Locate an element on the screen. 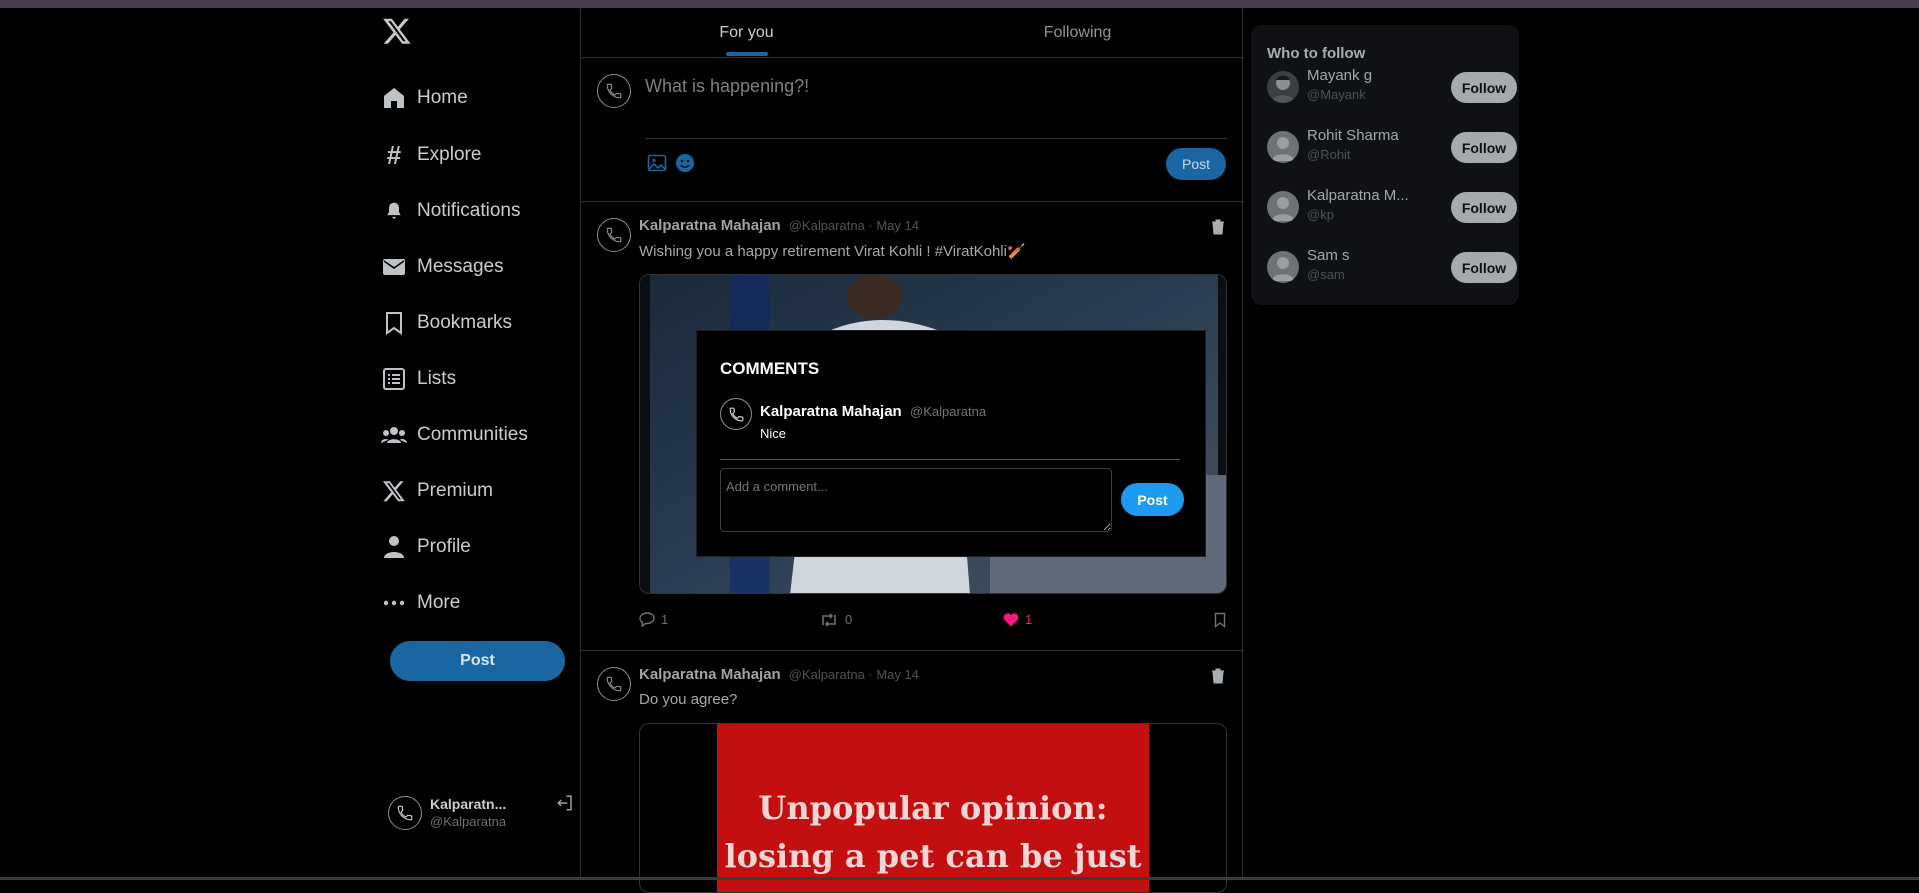  comment-icon is located at coordinates (647, 619).